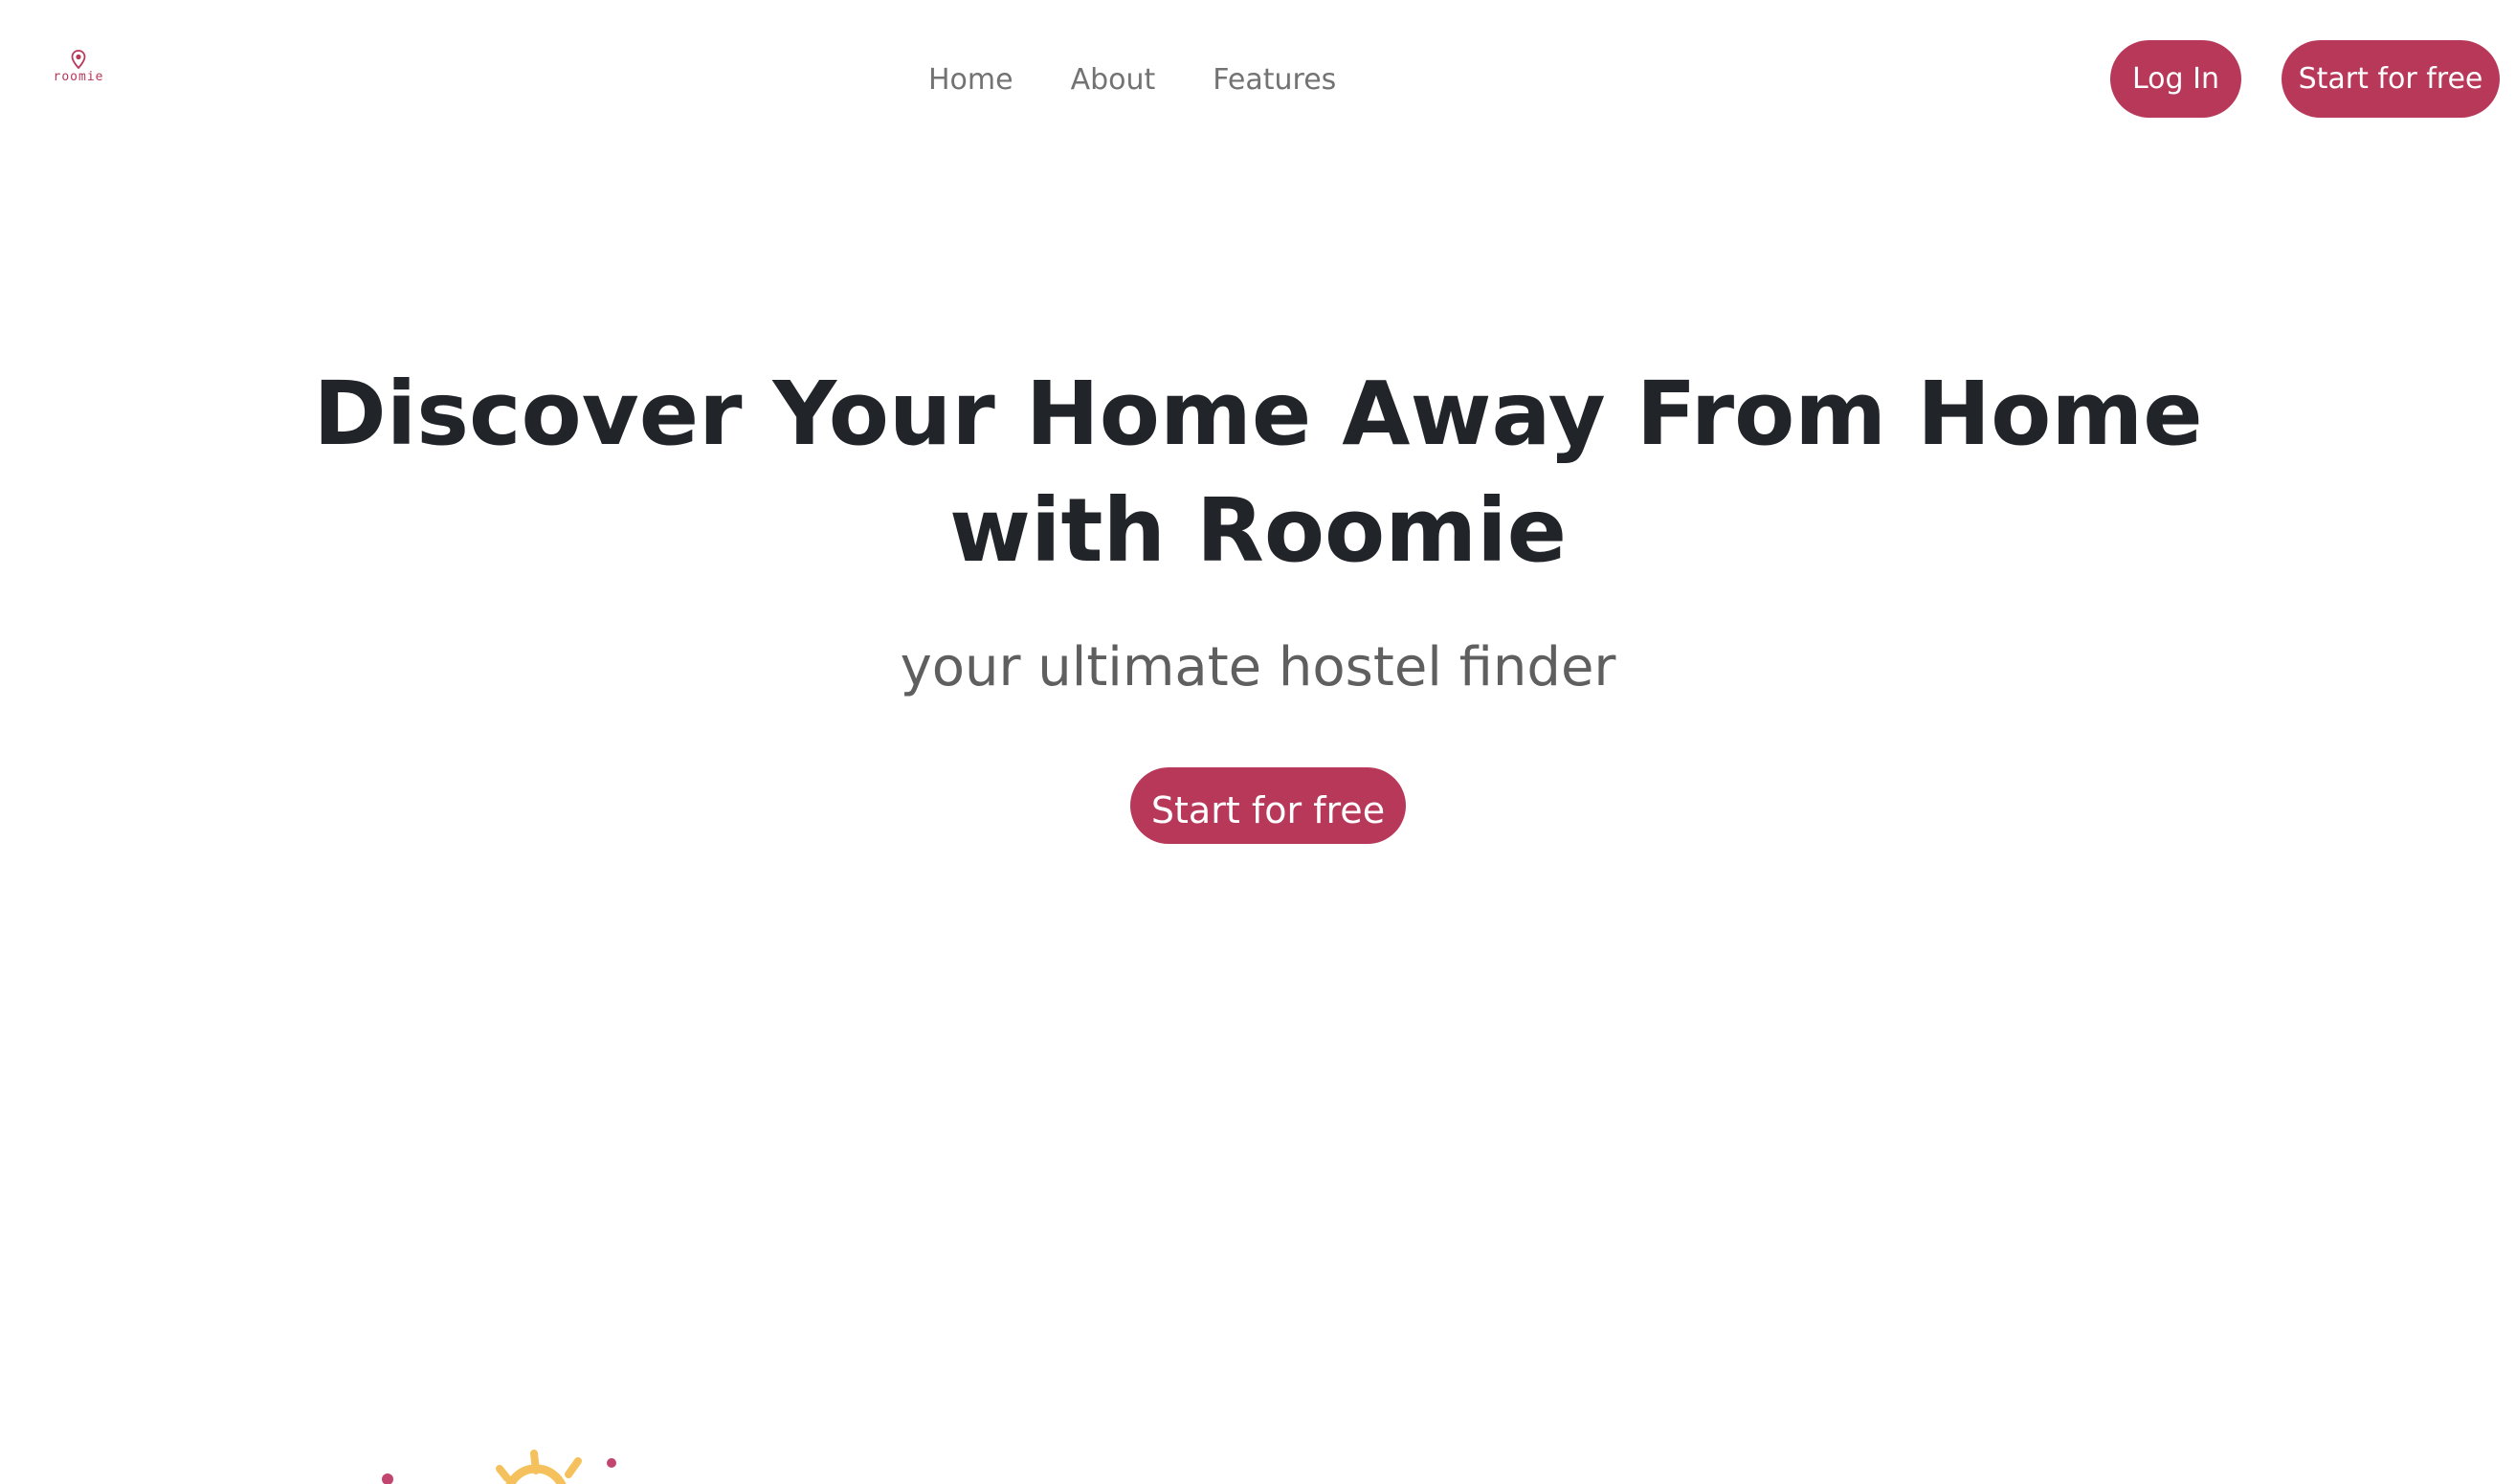 This screenshot has width=2516, height=1484. I want to click on location-pin-icon, so click(78, 59).